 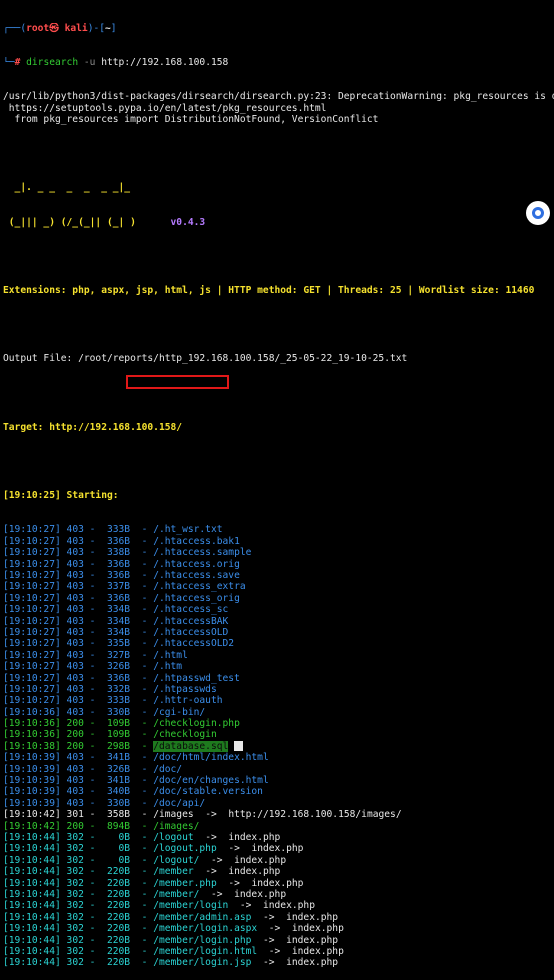 What do you see at coordinates (61, 496) in the screenshot?
I see `starting-line: [19:10:25] Starting:` at bounding box center [61, 496].